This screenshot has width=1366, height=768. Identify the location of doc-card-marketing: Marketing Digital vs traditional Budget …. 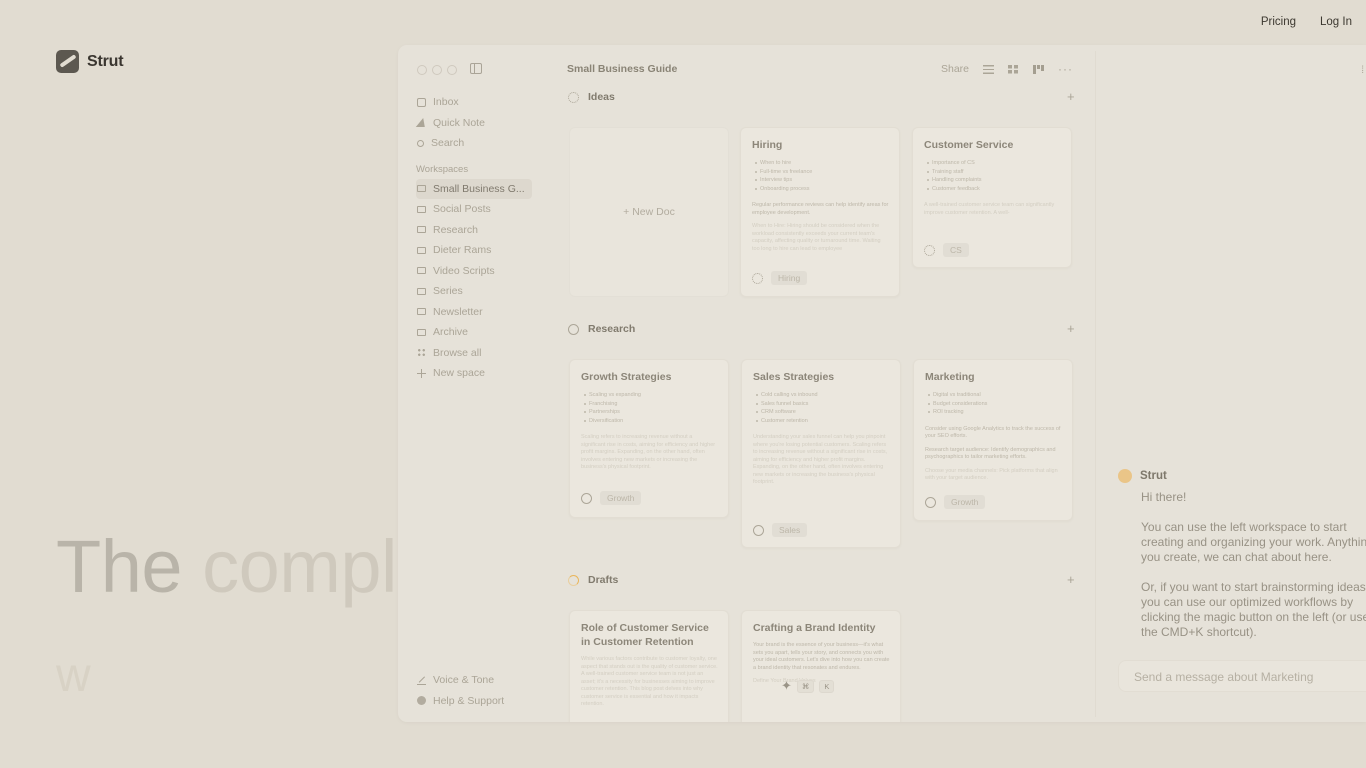
(993, 440).